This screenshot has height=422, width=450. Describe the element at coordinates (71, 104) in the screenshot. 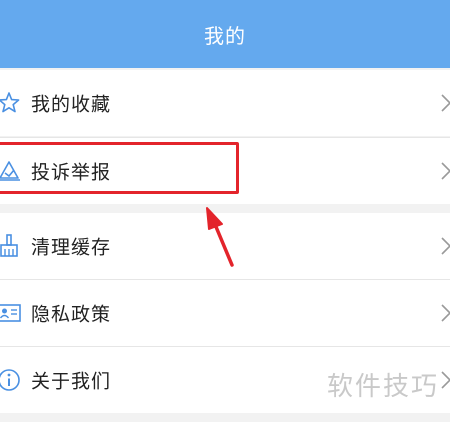

I see `menu-item-label: 我的收藏` at that location.